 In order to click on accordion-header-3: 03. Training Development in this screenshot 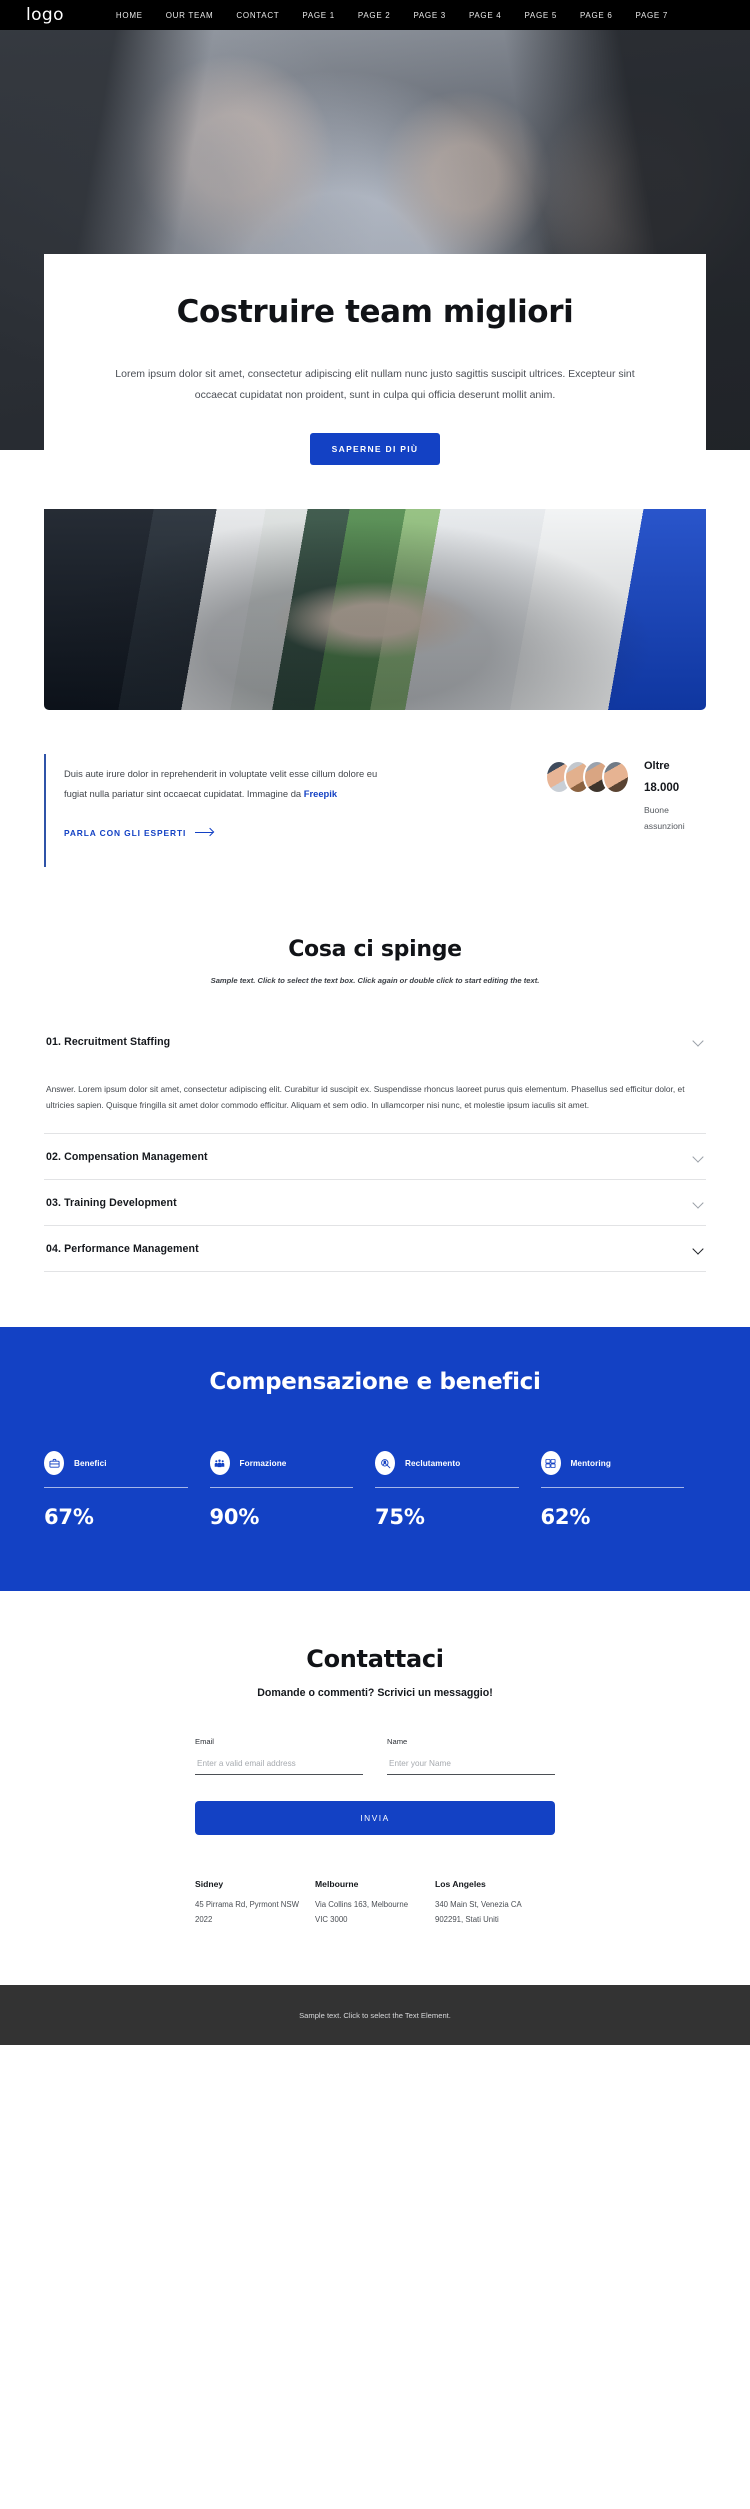, I will do `click(375, 1202)`.